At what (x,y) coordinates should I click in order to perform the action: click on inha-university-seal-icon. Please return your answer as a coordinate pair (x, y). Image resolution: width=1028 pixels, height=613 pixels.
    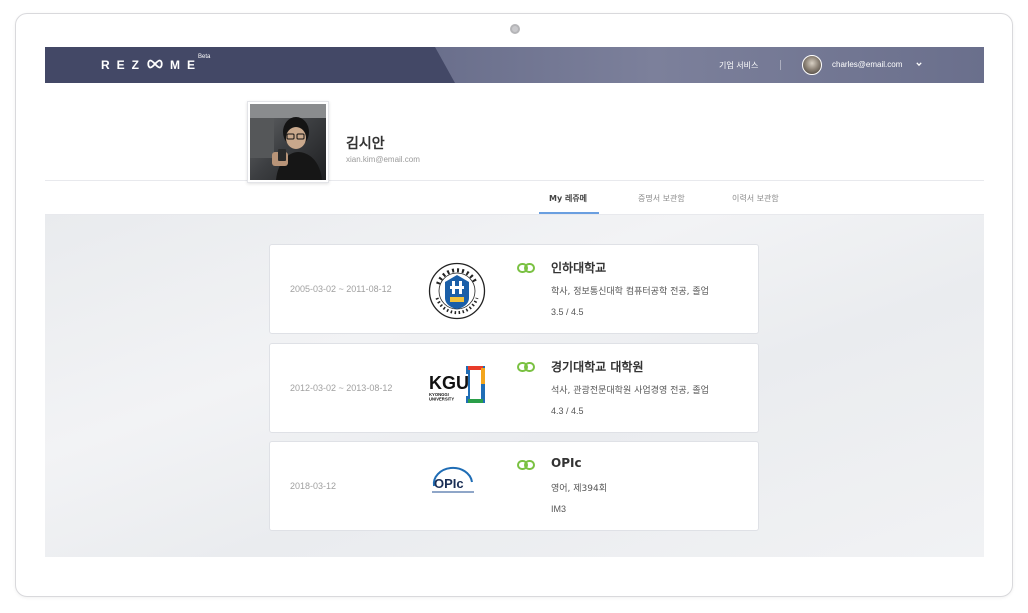
    Looking at the image, I should click on (457, 291).